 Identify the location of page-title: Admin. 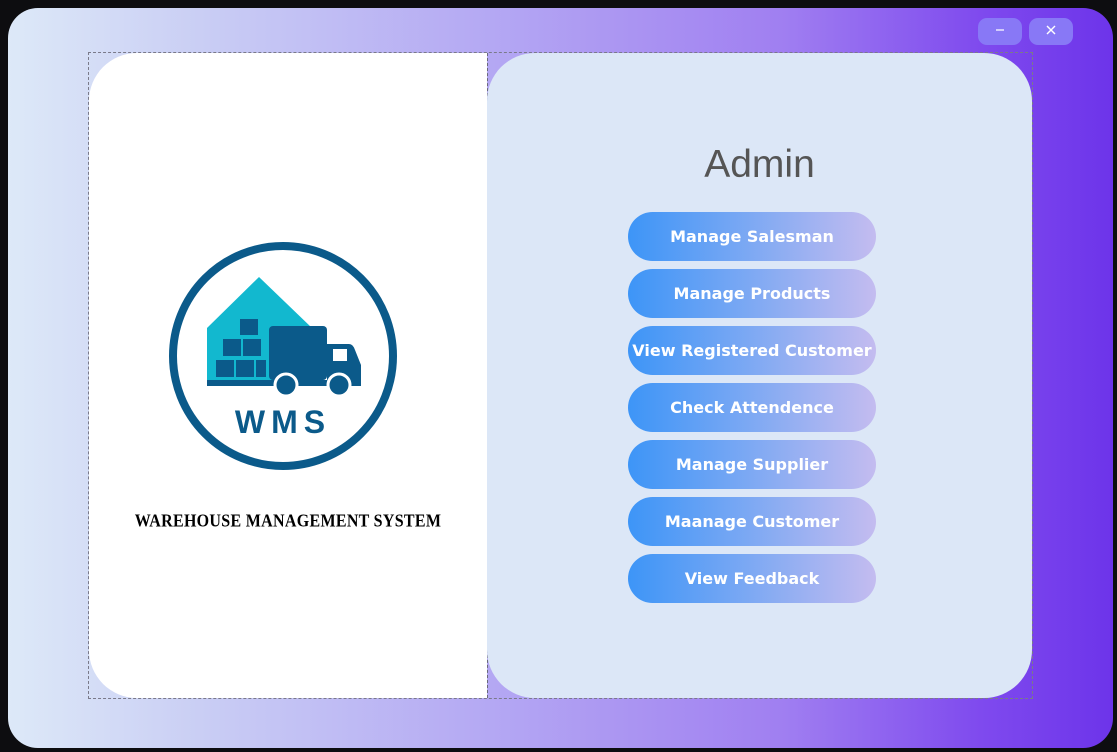
(759, 164).